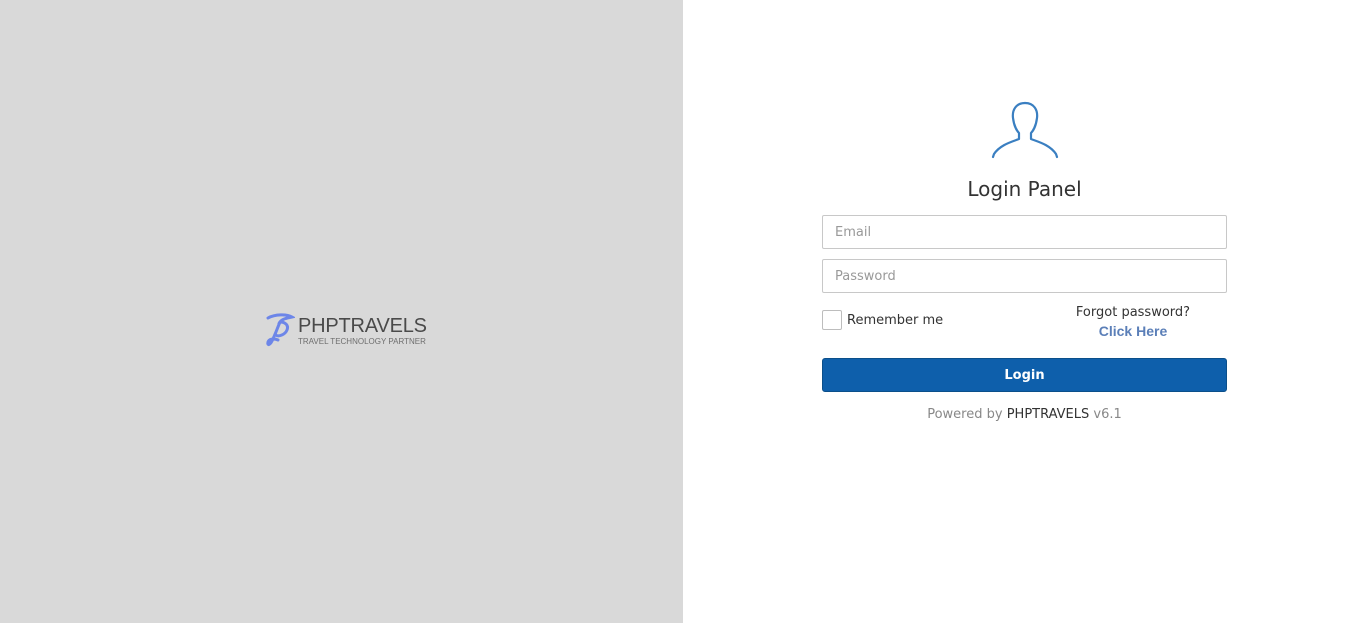 The image size is (1366, 623). Describe the element at coordinates (1133, 322) in the screenshot. I see `forgot-password: Forgot password? Click Here` at that location.